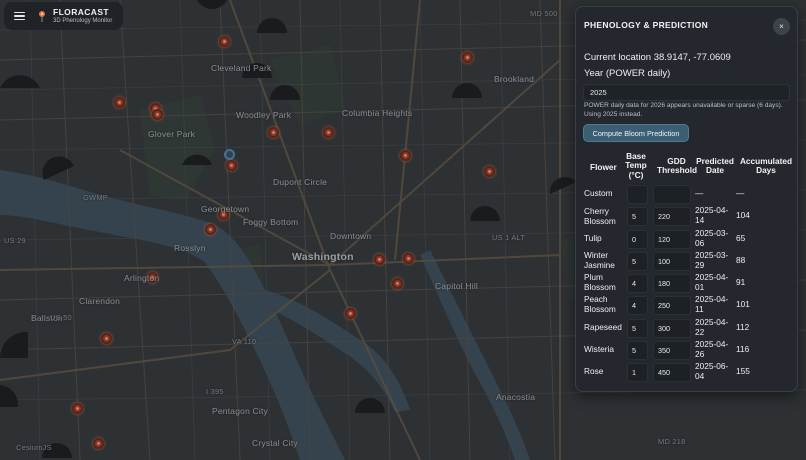 Image resolution: width=806 pixels, height=460 pixels. Describe the element at coordinates (34, 447) in the screenshot. I see `map-attribution: CesiumJS` at that location.